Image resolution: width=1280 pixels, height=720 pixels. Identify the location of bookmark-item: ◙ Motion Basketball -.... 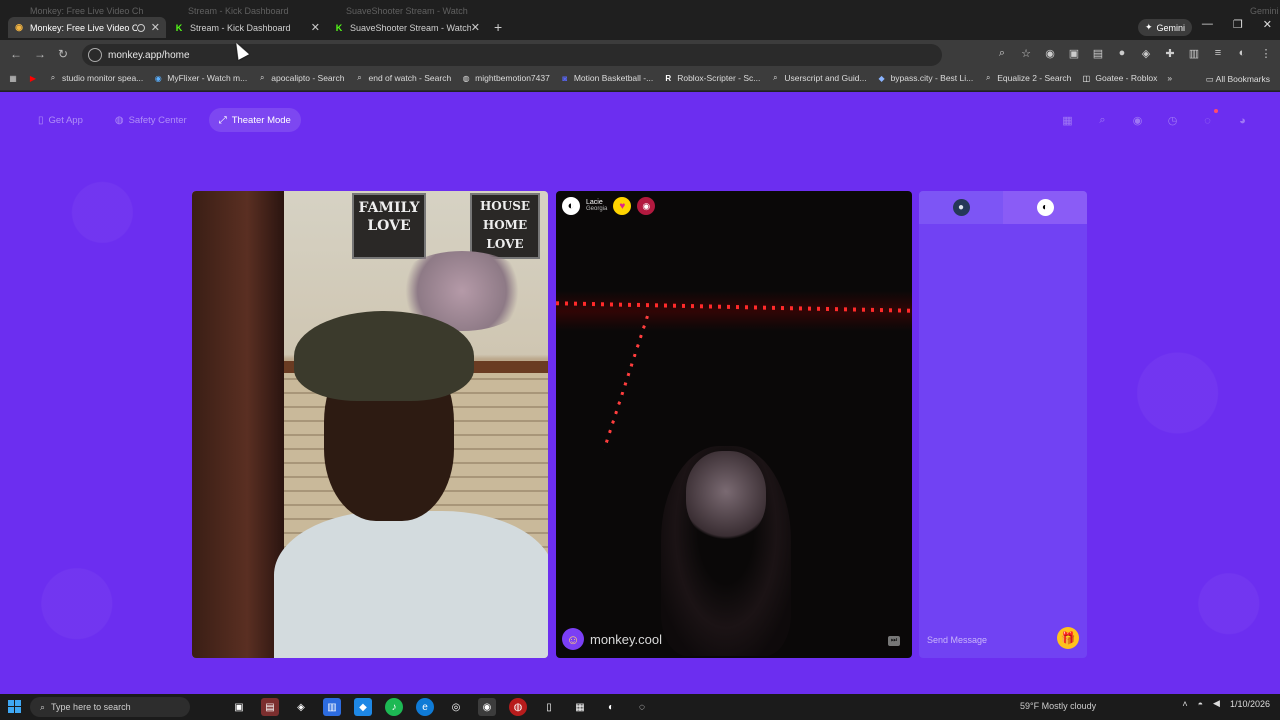
(606, 78).